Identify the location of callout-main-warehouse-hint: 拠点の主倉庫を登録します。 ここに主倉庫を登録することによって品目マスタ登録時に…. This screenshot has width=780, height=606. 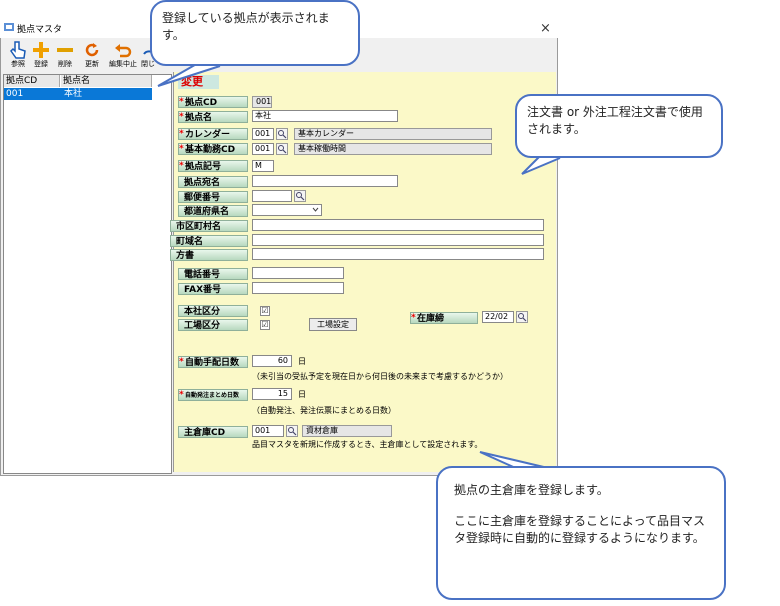
(581, 533).